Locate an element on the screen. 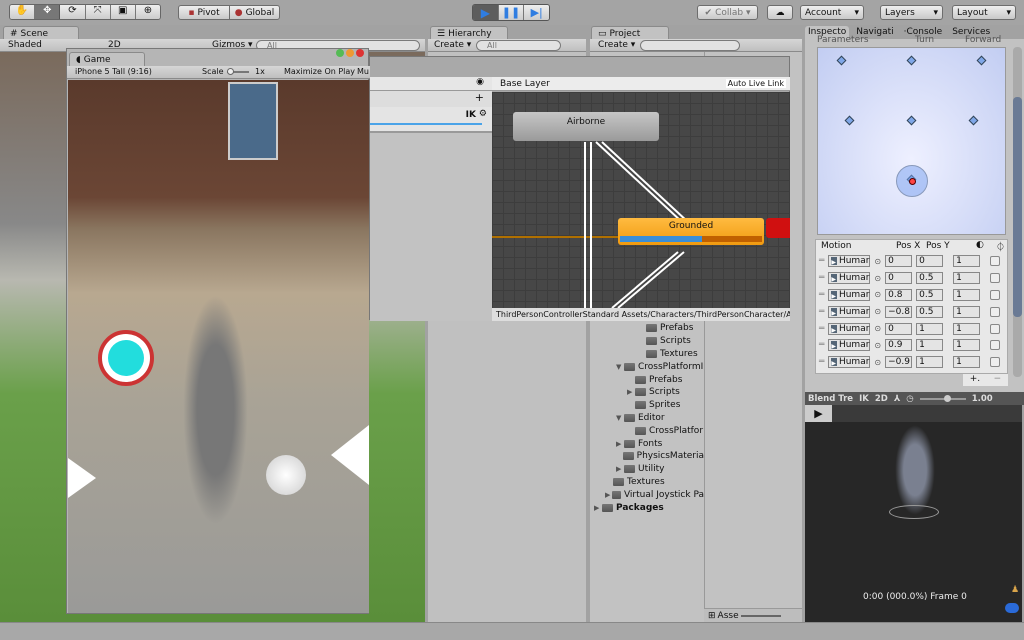  speed-slider is located at coordinates (942, 398).